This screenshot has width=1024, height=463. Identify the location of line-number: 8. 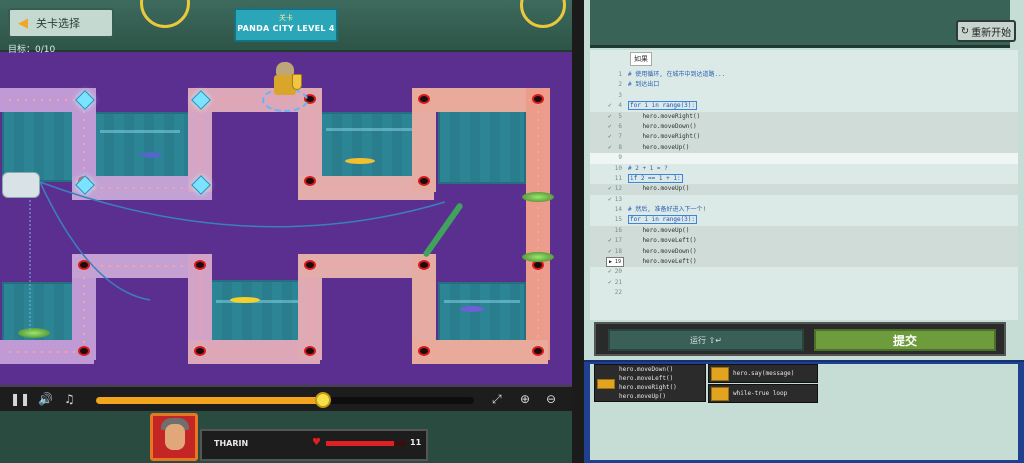
(620, 147).